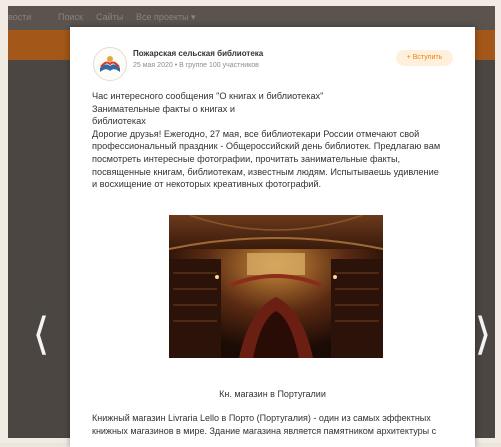 Image resolution: width=501 pixels, height=447 pixels. What do you see at coordinates (196, 65) in the screenshot?
I see `post-meta: 25 мая 2020 • В группе 100 участников` at bounding box center [196, 65].